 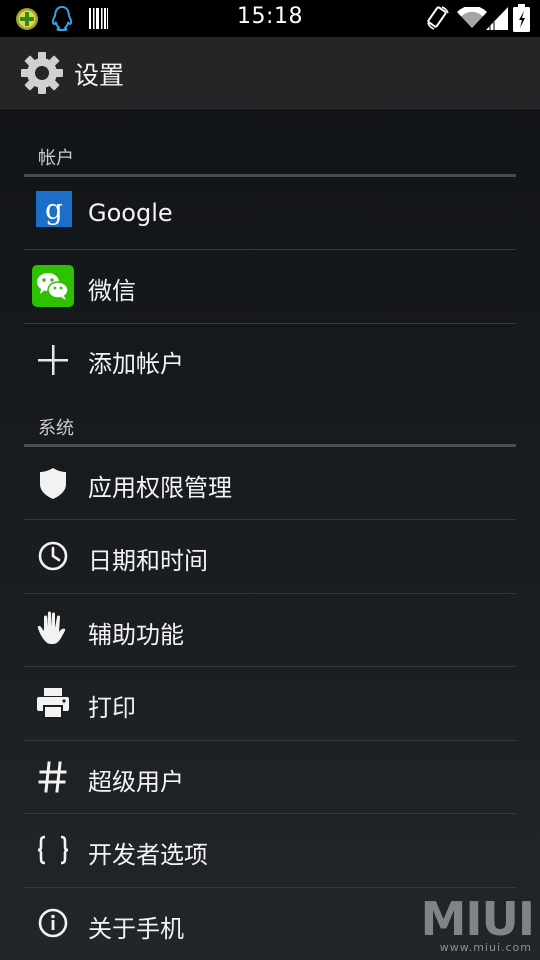 I want to click on list-item-superuser: 超级用户, so click(x=270, y=777).